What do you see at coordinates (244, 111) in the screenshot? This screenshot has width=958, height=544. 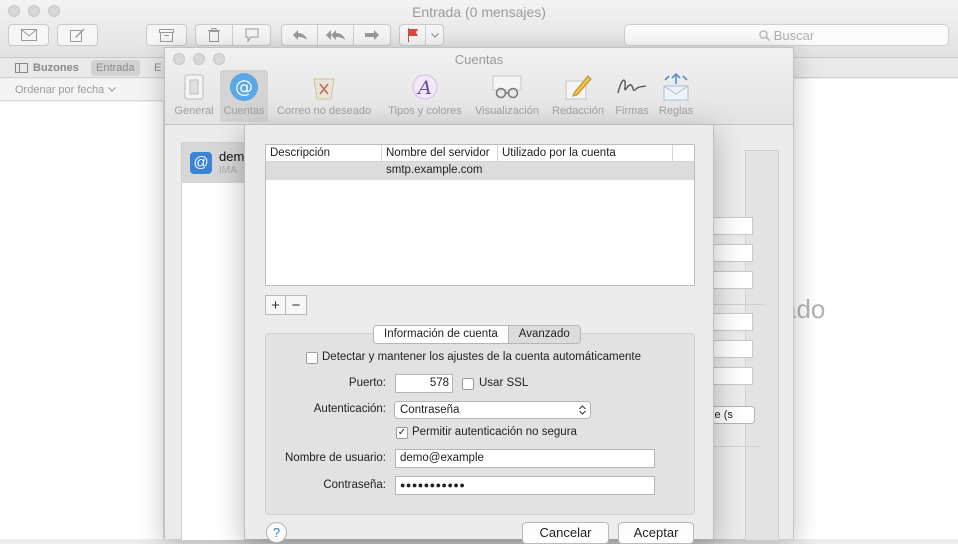 I see `tab-accounts-label: Cuentas` at bounding box center [244, 111].